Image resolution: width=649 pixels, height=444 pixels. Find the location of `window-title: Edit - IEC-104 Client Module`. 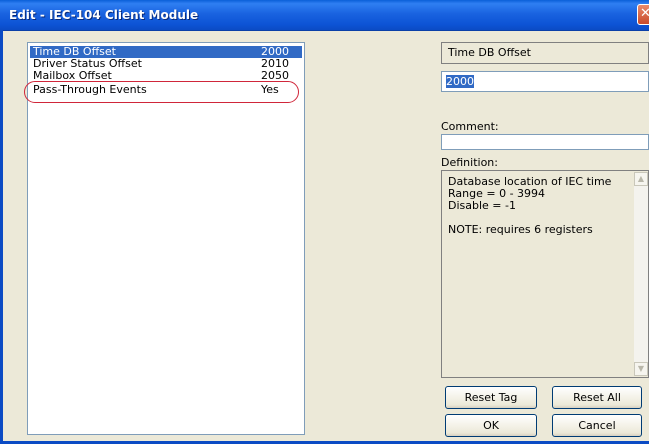

window-title: Edit - IEC-104 Client Module is located at coordinates (104, 15).